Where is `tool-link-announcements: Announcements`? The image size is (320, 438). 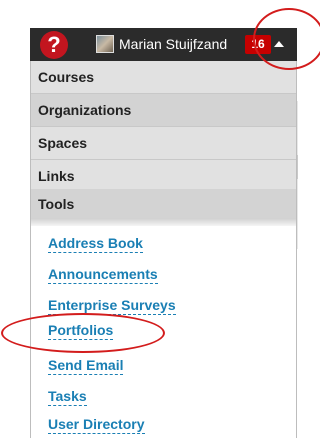
tool-link-announcements: Announcements is located at coordinates (103, 275).